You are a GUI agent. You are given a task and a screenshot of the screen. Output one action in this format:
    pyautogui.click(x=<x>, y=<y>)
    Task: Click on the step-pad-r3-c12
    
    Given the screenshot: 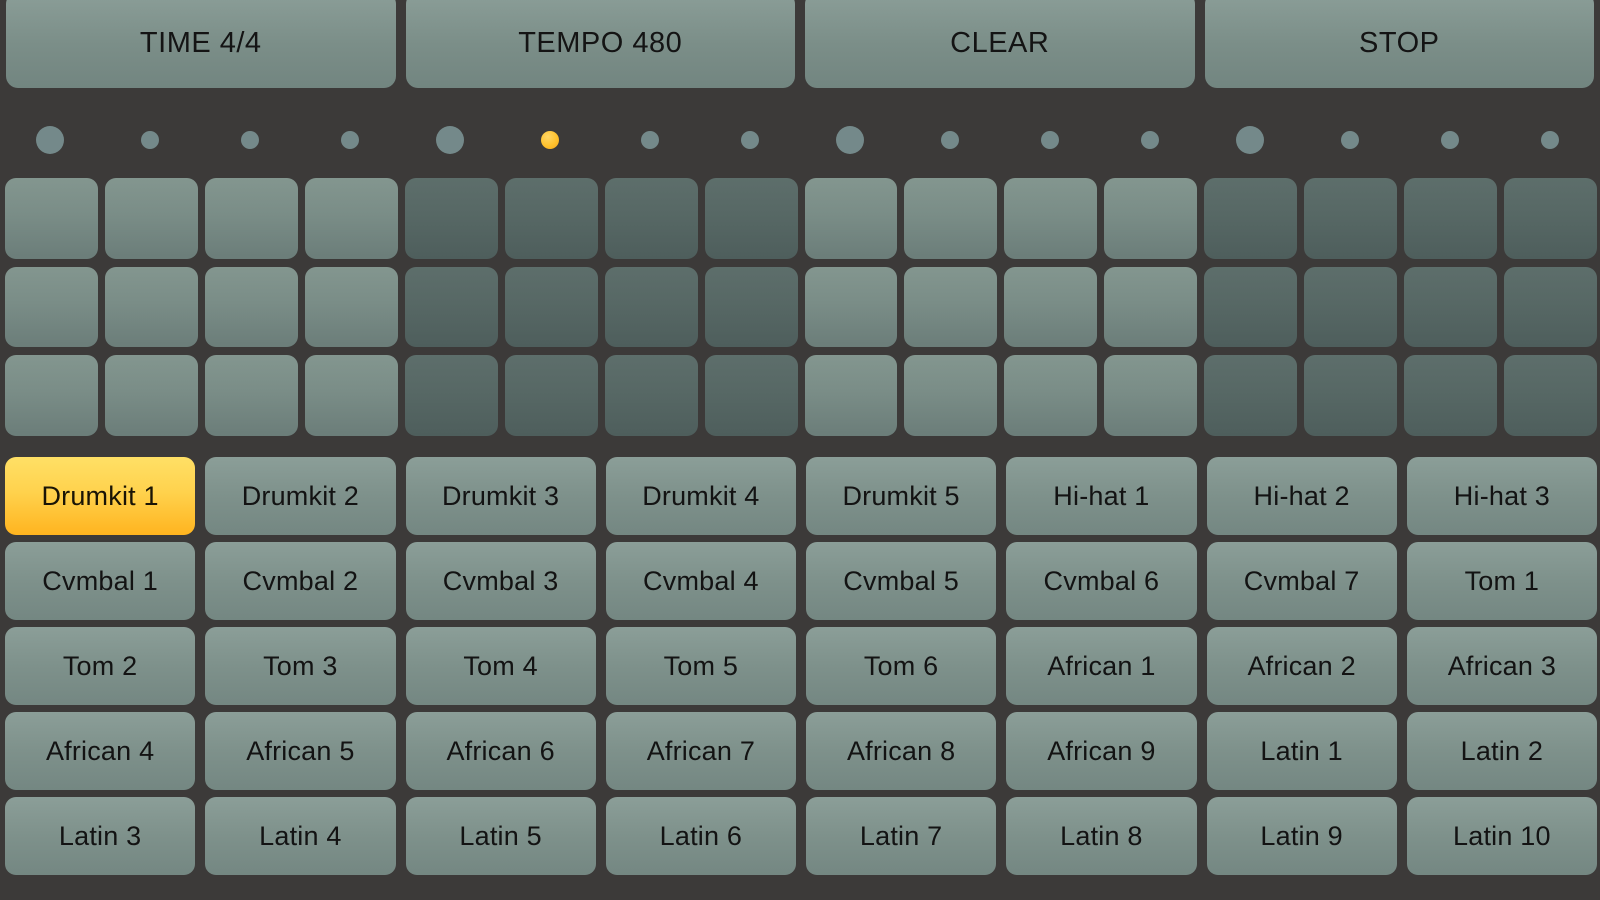 What is the action you would take?
    pyautogui.click(x=1151, y=396)
    